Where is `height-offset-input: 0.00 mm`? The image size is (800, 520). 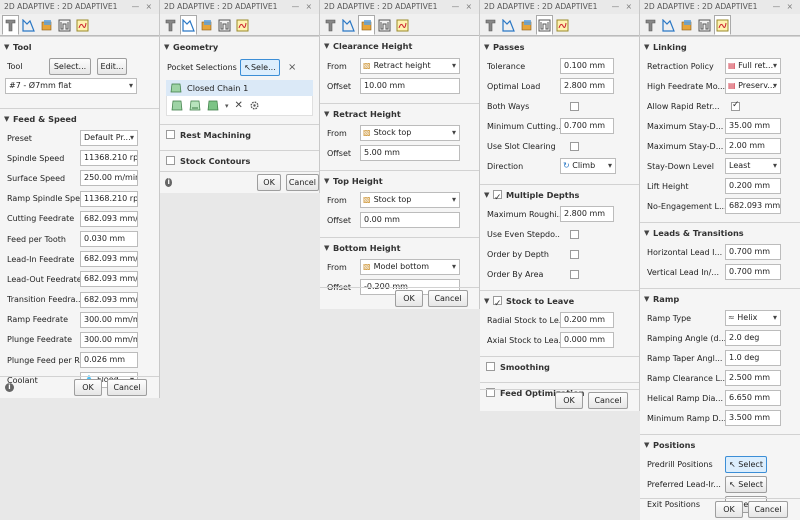 height-offset-input: 0.00 mm is located at coordinates (410, 220).